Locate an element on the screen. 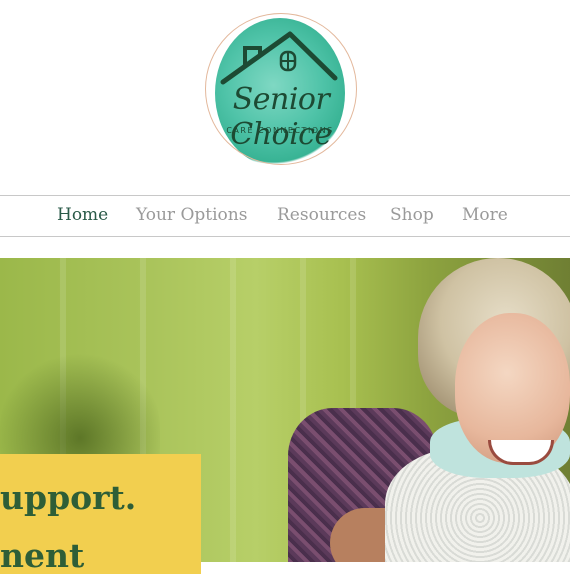 Image resolution: width=570 pixels, height=575 pixels. hero-caption-line-2: nent is located at coordinates (42, 555).